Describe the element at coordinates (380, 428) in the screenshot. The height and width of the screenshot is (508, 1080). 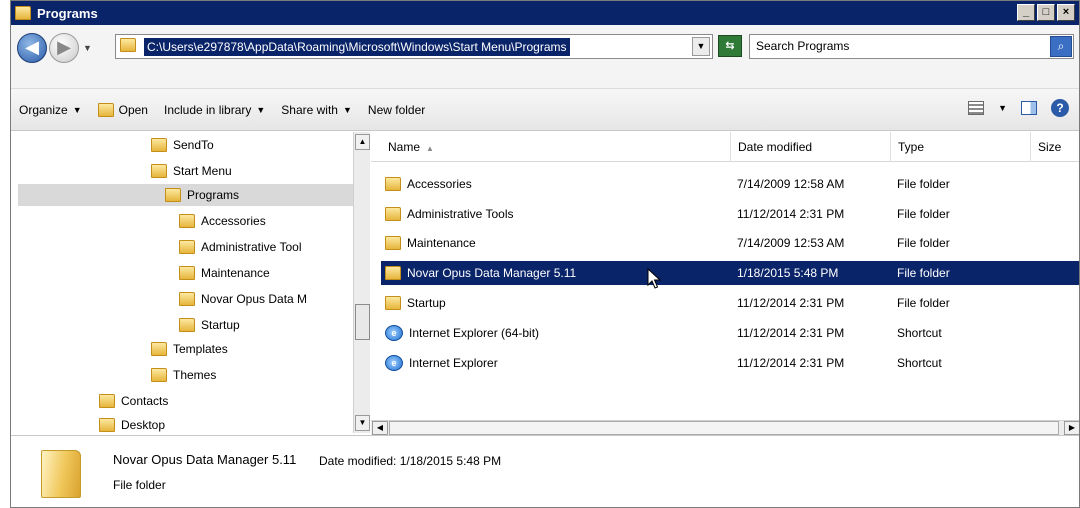
I see `scroll-left-icon: ◀` at that location.